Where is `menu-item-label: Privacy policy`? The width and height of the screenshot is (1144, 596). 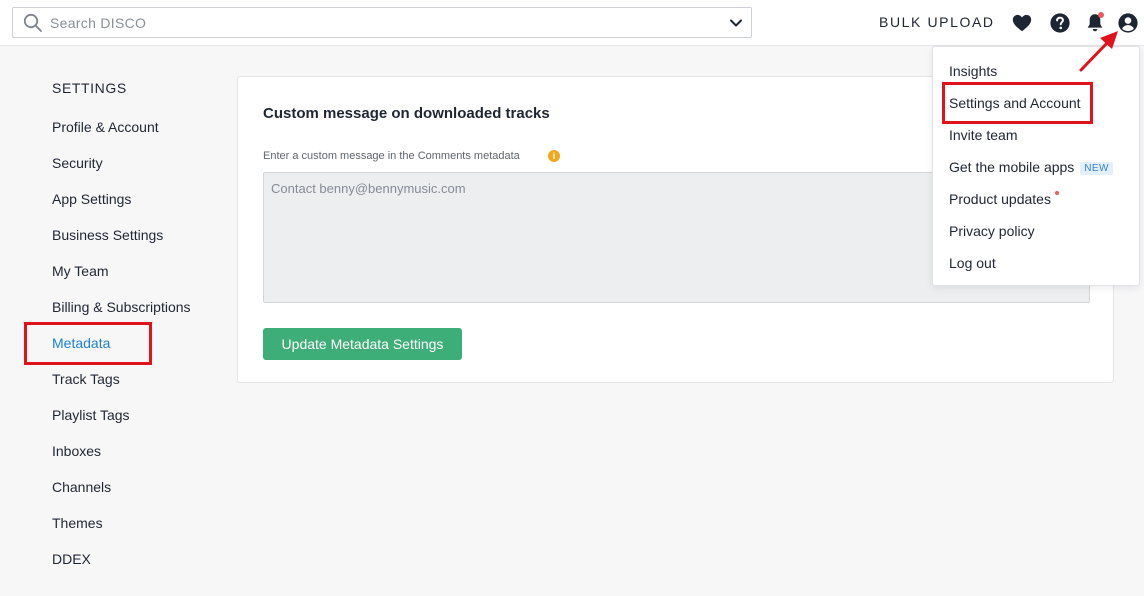
menu-item-label: Privacy policy is located at coordinates (992, 231).